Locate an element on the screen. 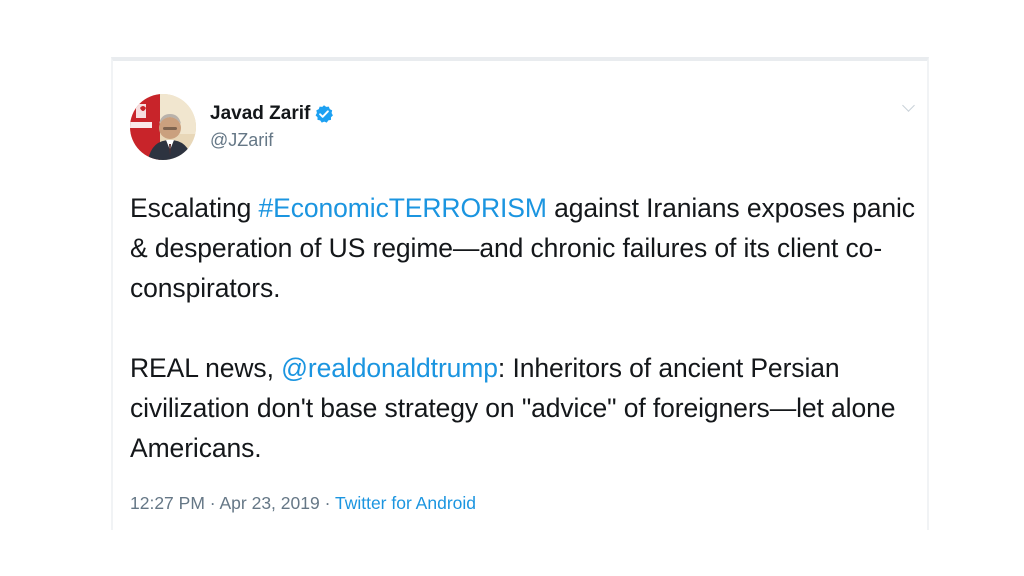 Image resolution: width=1024 pixels, height=576 pixels. mention-link: @realdonaldtrump is located at coordinates (389, 368).